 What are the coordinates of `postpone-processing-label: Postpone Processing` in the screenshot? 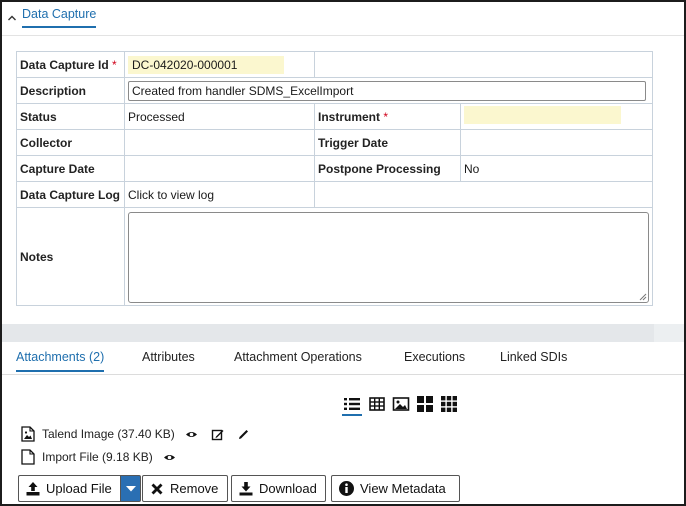 It's located at (387, 168).